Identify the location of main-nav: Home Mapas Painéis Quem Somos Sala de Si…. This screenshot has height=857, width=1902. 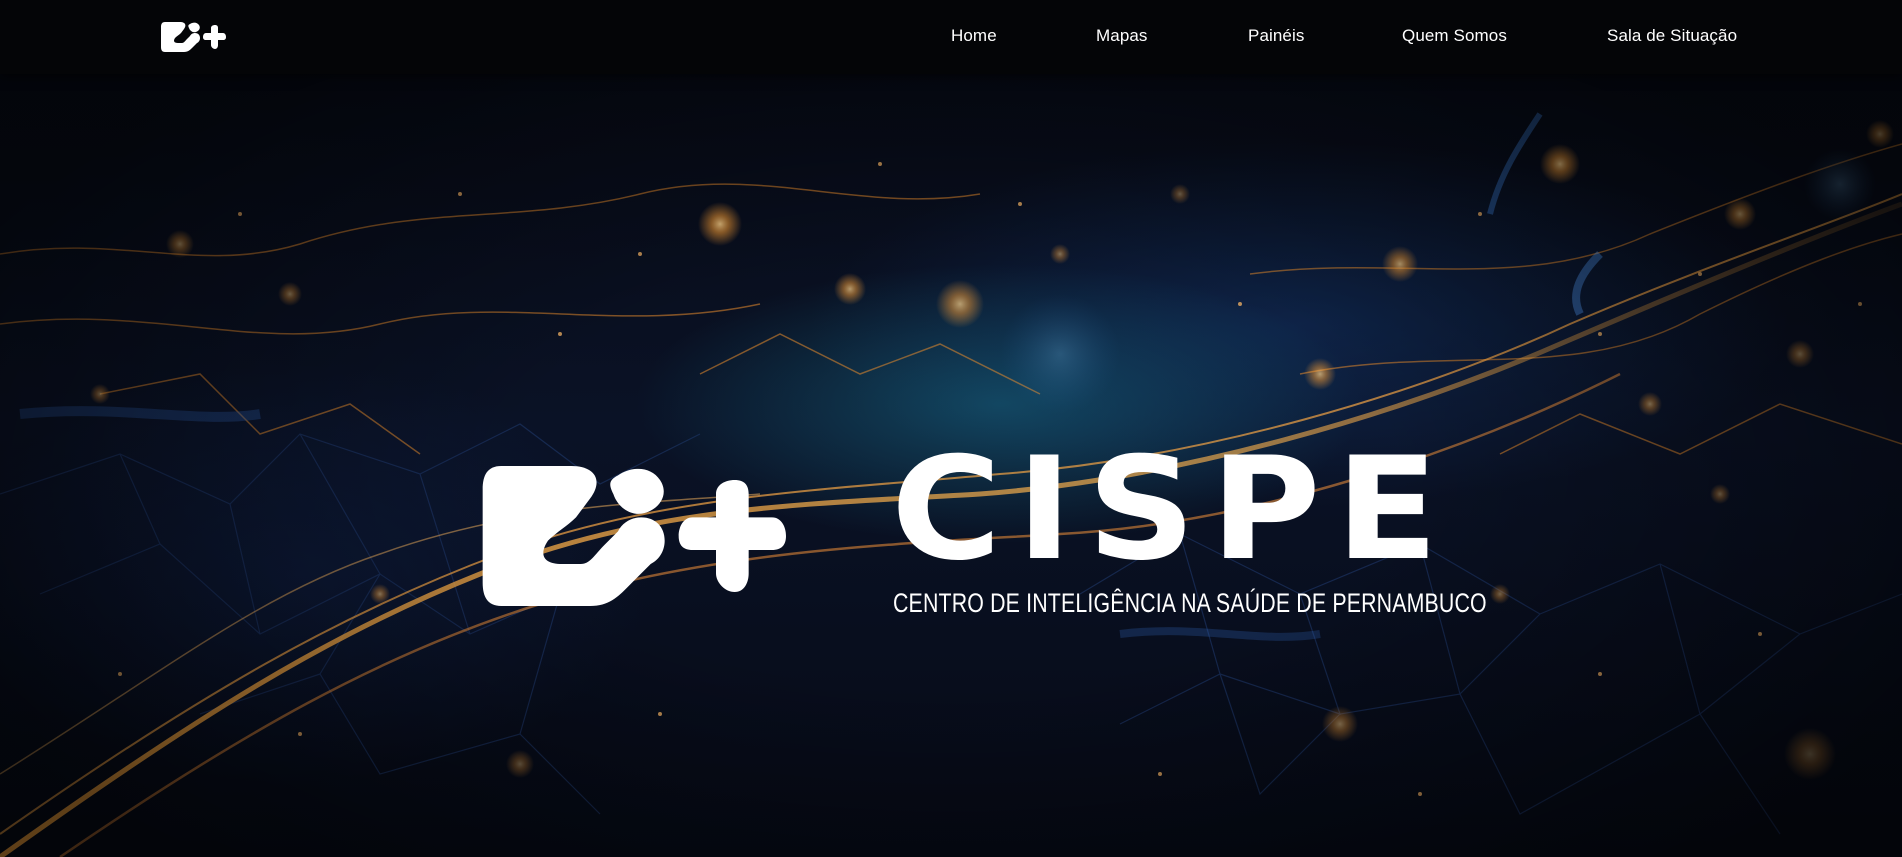
(951, 37).